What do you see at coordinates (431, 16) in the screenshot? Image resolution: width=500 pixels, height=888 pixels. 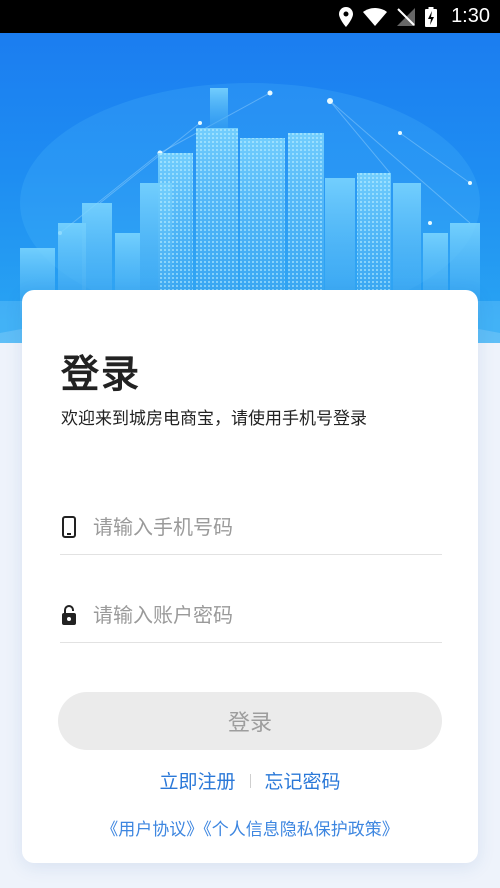 I see `battery-charging-icon` at bounding box center [431, 16].